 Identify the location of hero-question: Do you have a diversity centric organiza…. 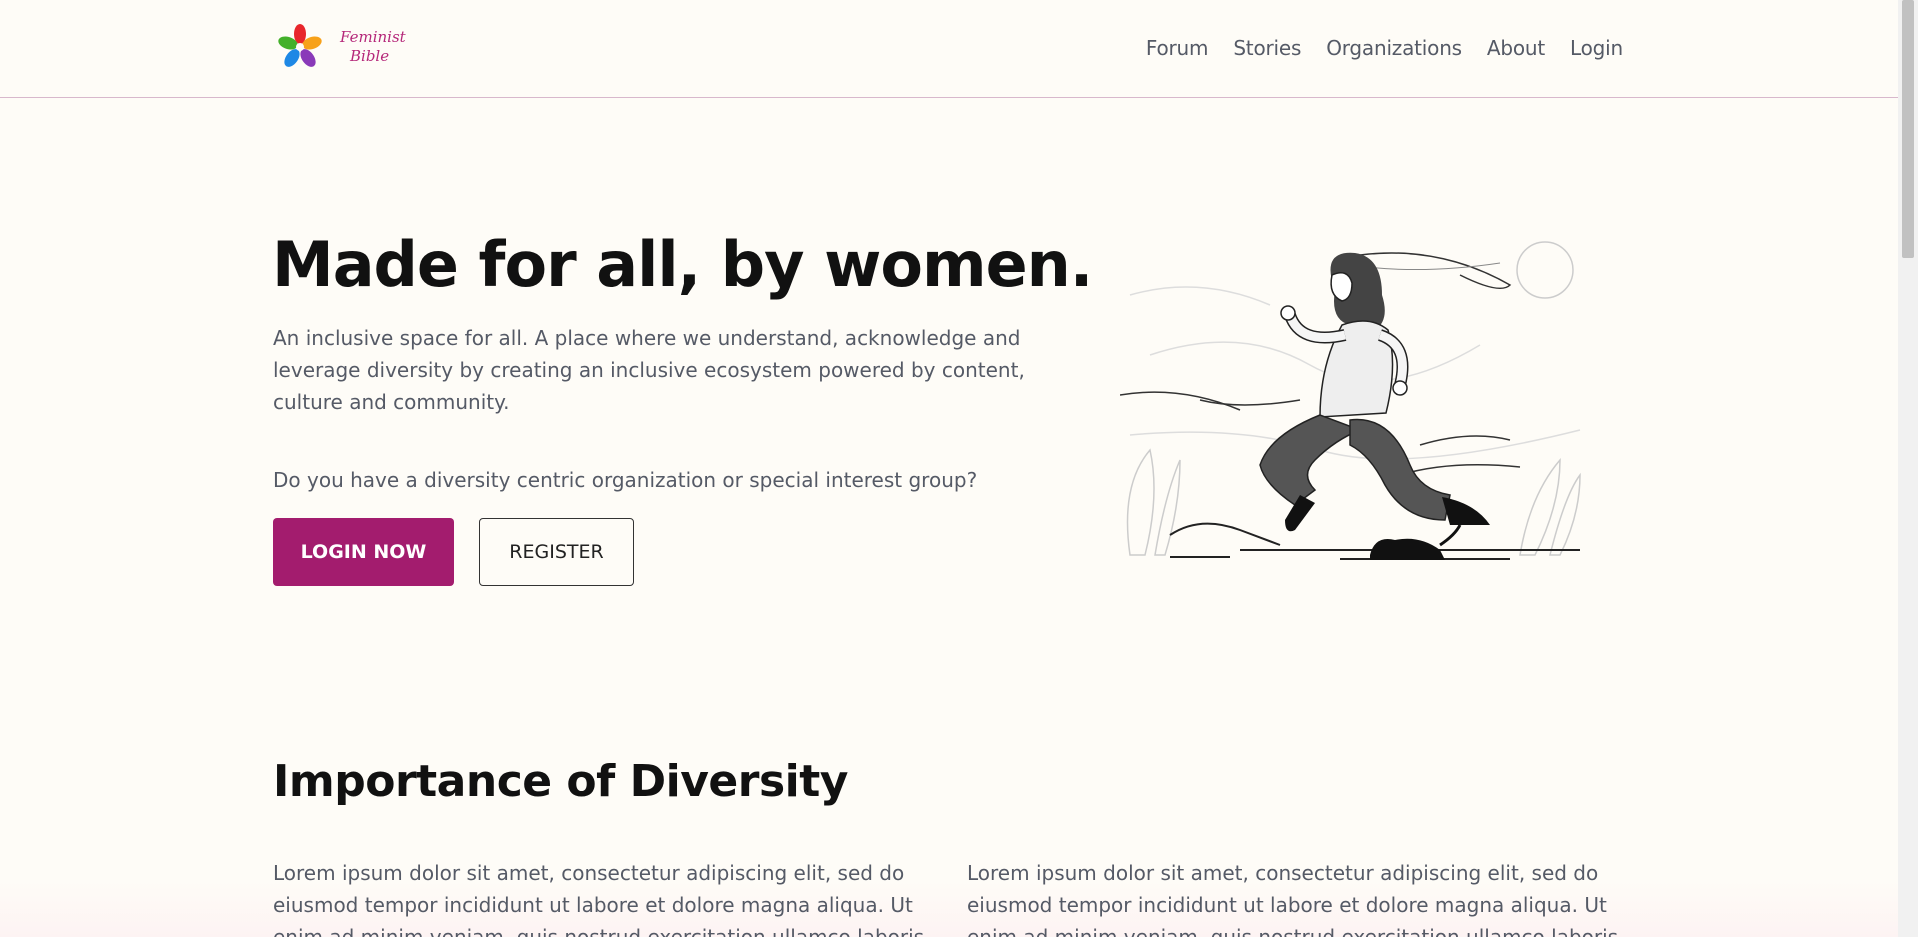
(625, 480).